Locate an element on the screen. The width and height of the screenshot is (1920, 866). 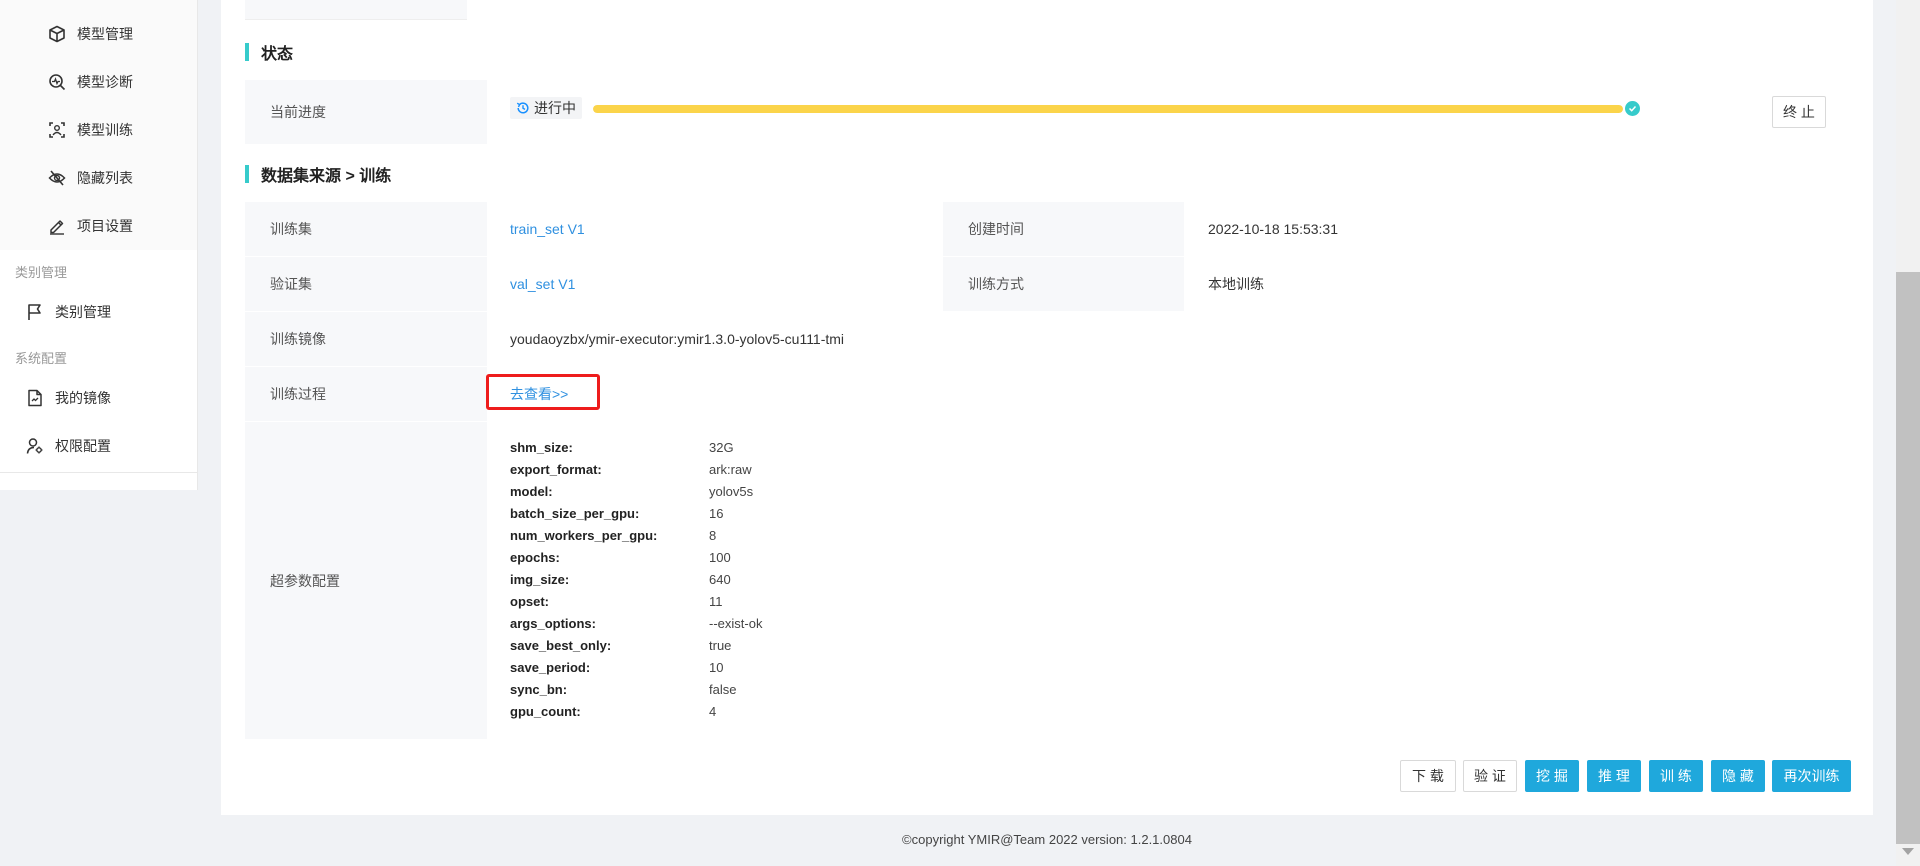
previous-row-cell is located at coordinates (356, 10).